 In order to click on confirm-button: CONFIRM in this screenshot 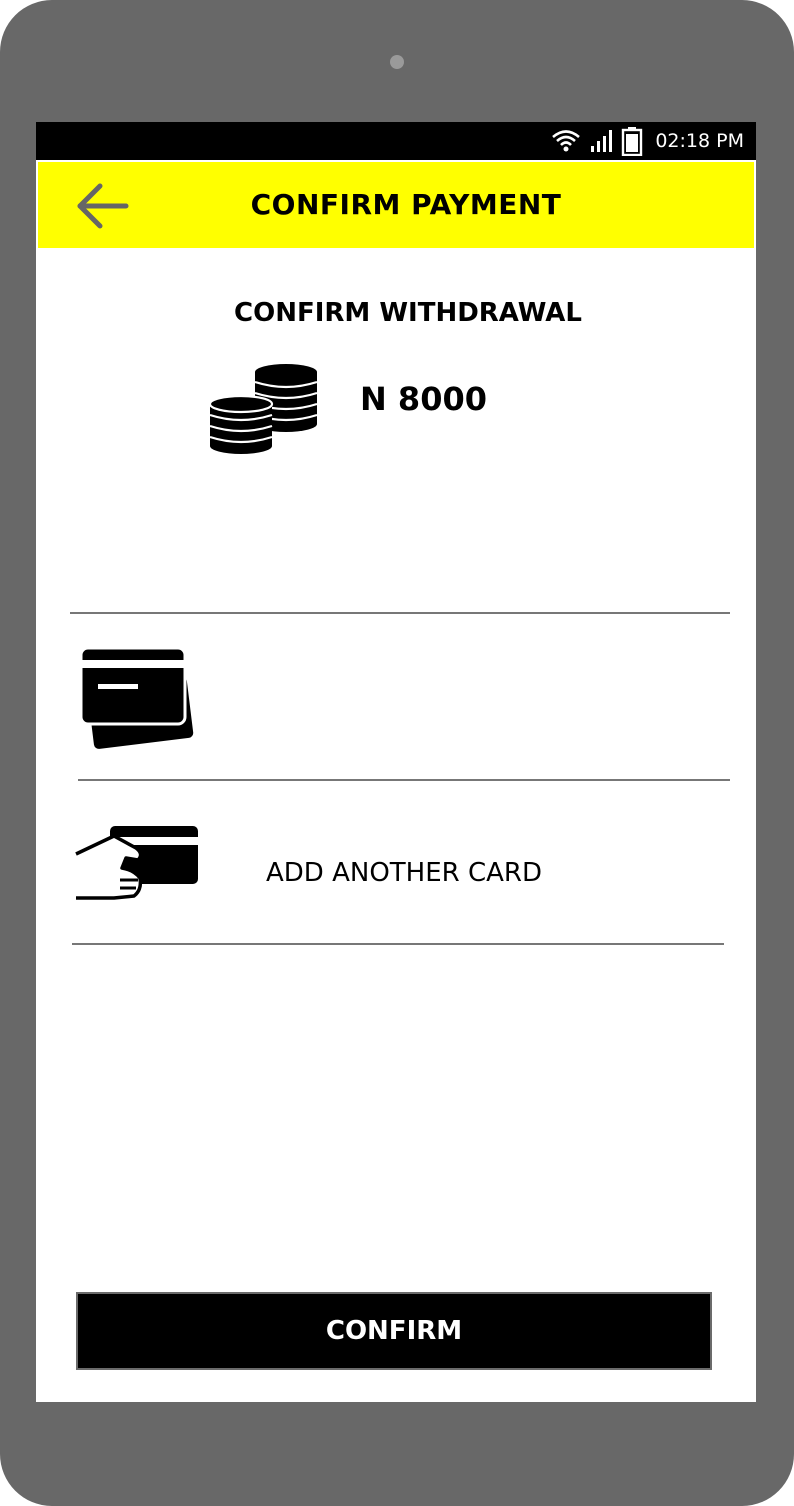, I will do `click(394, 1331)`.